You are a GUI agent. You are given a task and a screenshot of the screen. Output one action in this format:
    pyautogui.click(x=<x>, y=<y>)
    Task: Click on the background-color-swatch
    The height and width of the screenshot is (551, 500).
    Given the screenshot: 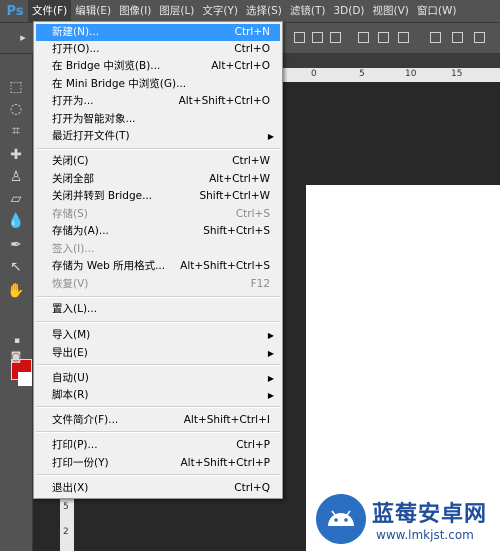 What is the action you would take?
    pyautogui.click(x=25, y=379)
    